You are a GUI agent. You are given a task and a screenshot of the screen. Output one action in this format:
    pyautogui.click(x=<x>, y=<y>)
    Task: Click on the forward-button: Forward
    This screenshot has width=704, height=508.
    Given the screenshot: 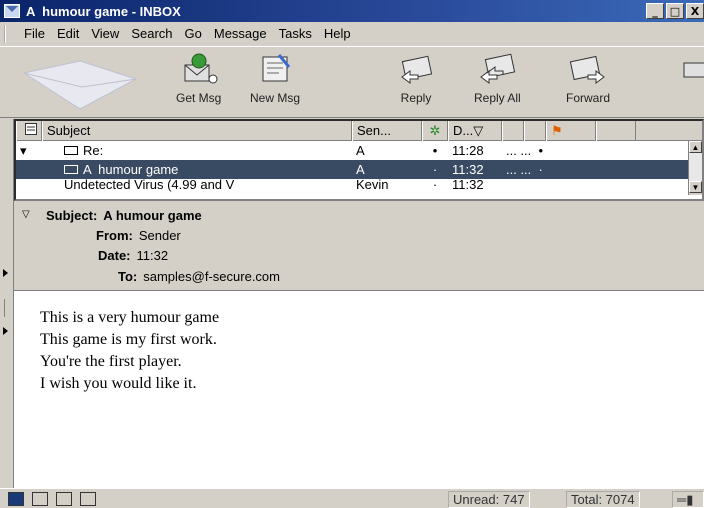 What is the action you would take?
    pyautogui.click(x=588, y=78)
    